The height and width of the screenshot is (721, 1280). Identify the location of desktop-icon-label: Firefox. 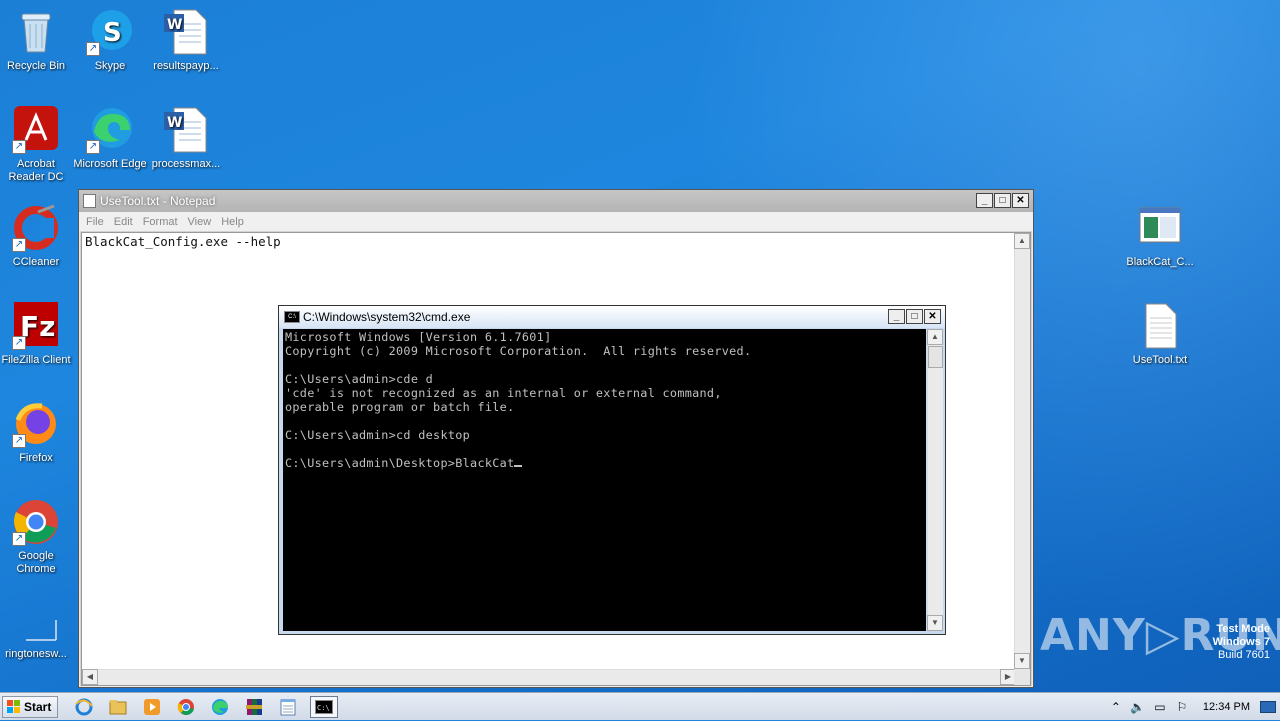
(36, 458).